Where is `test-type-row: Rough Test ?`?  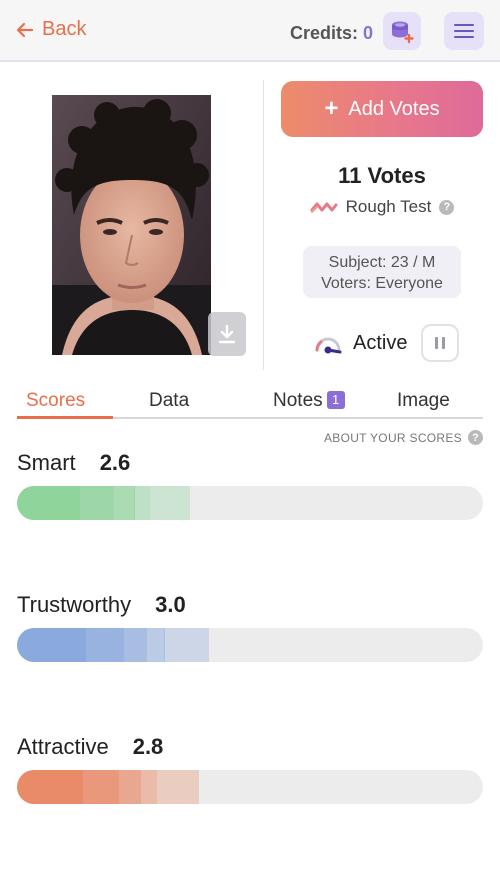 test-type-row: Rough Test ? is located at coordinates (382, 207).